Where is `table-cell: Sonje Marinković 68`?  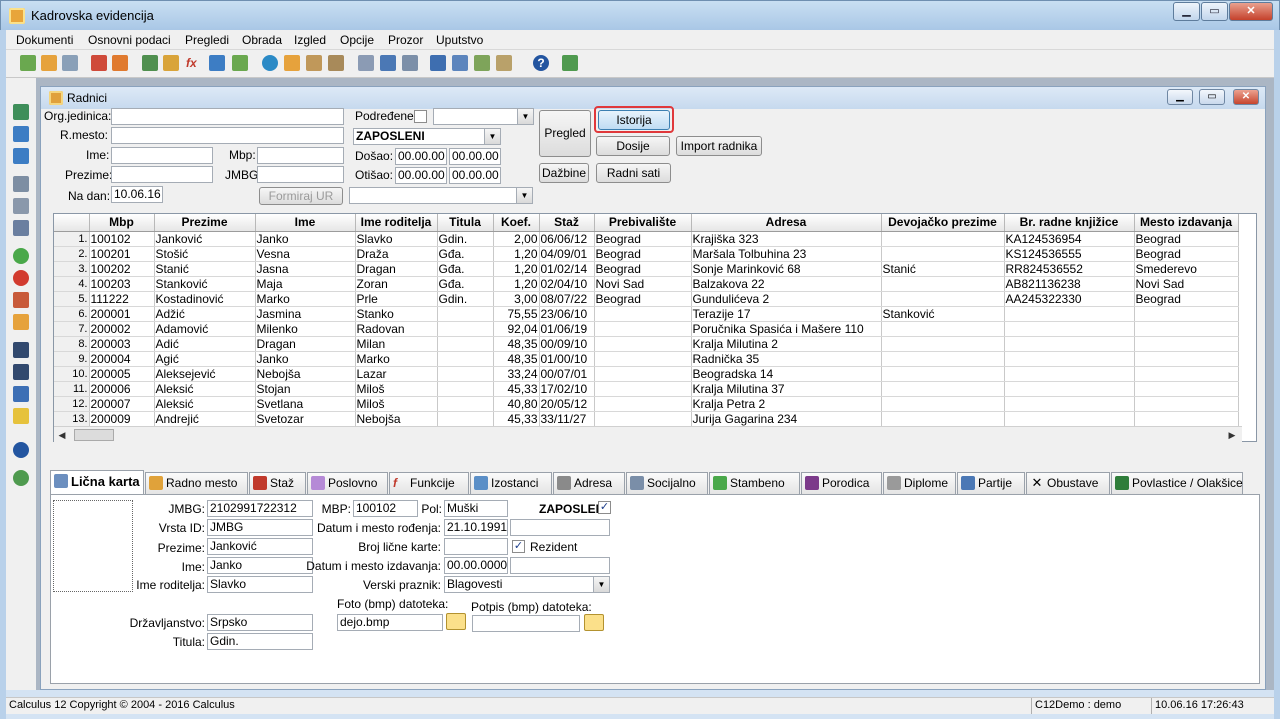 table-cell: Sonje Marinković 68 is located at coordinates (786, 269).